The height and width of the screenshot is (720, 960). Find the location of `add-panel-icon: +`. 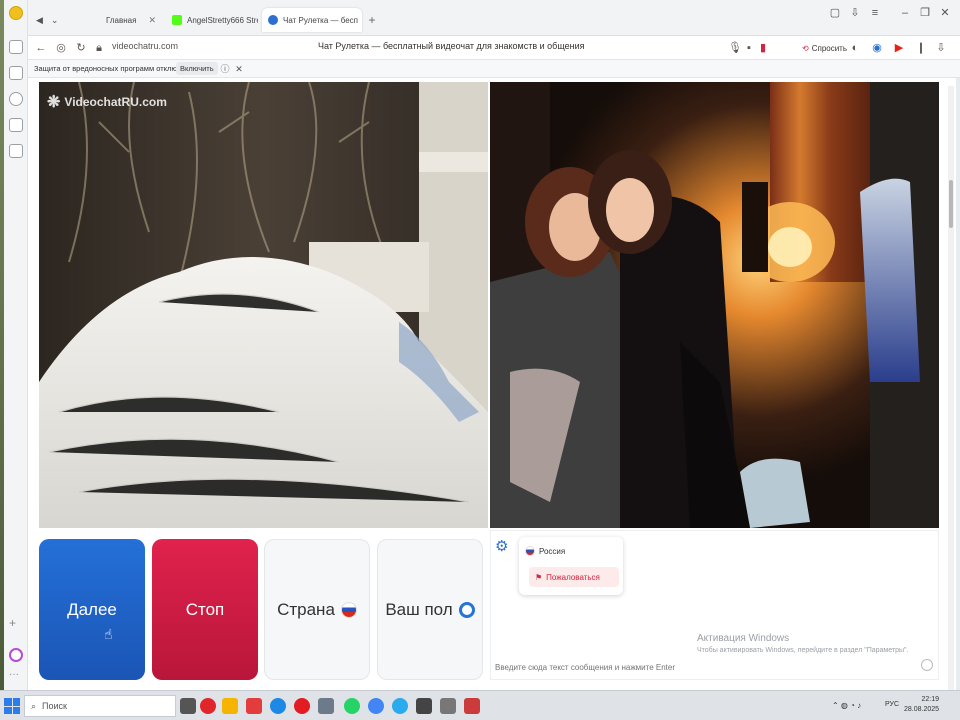

add-panel-icon: + is located at coordinates (16, 624).